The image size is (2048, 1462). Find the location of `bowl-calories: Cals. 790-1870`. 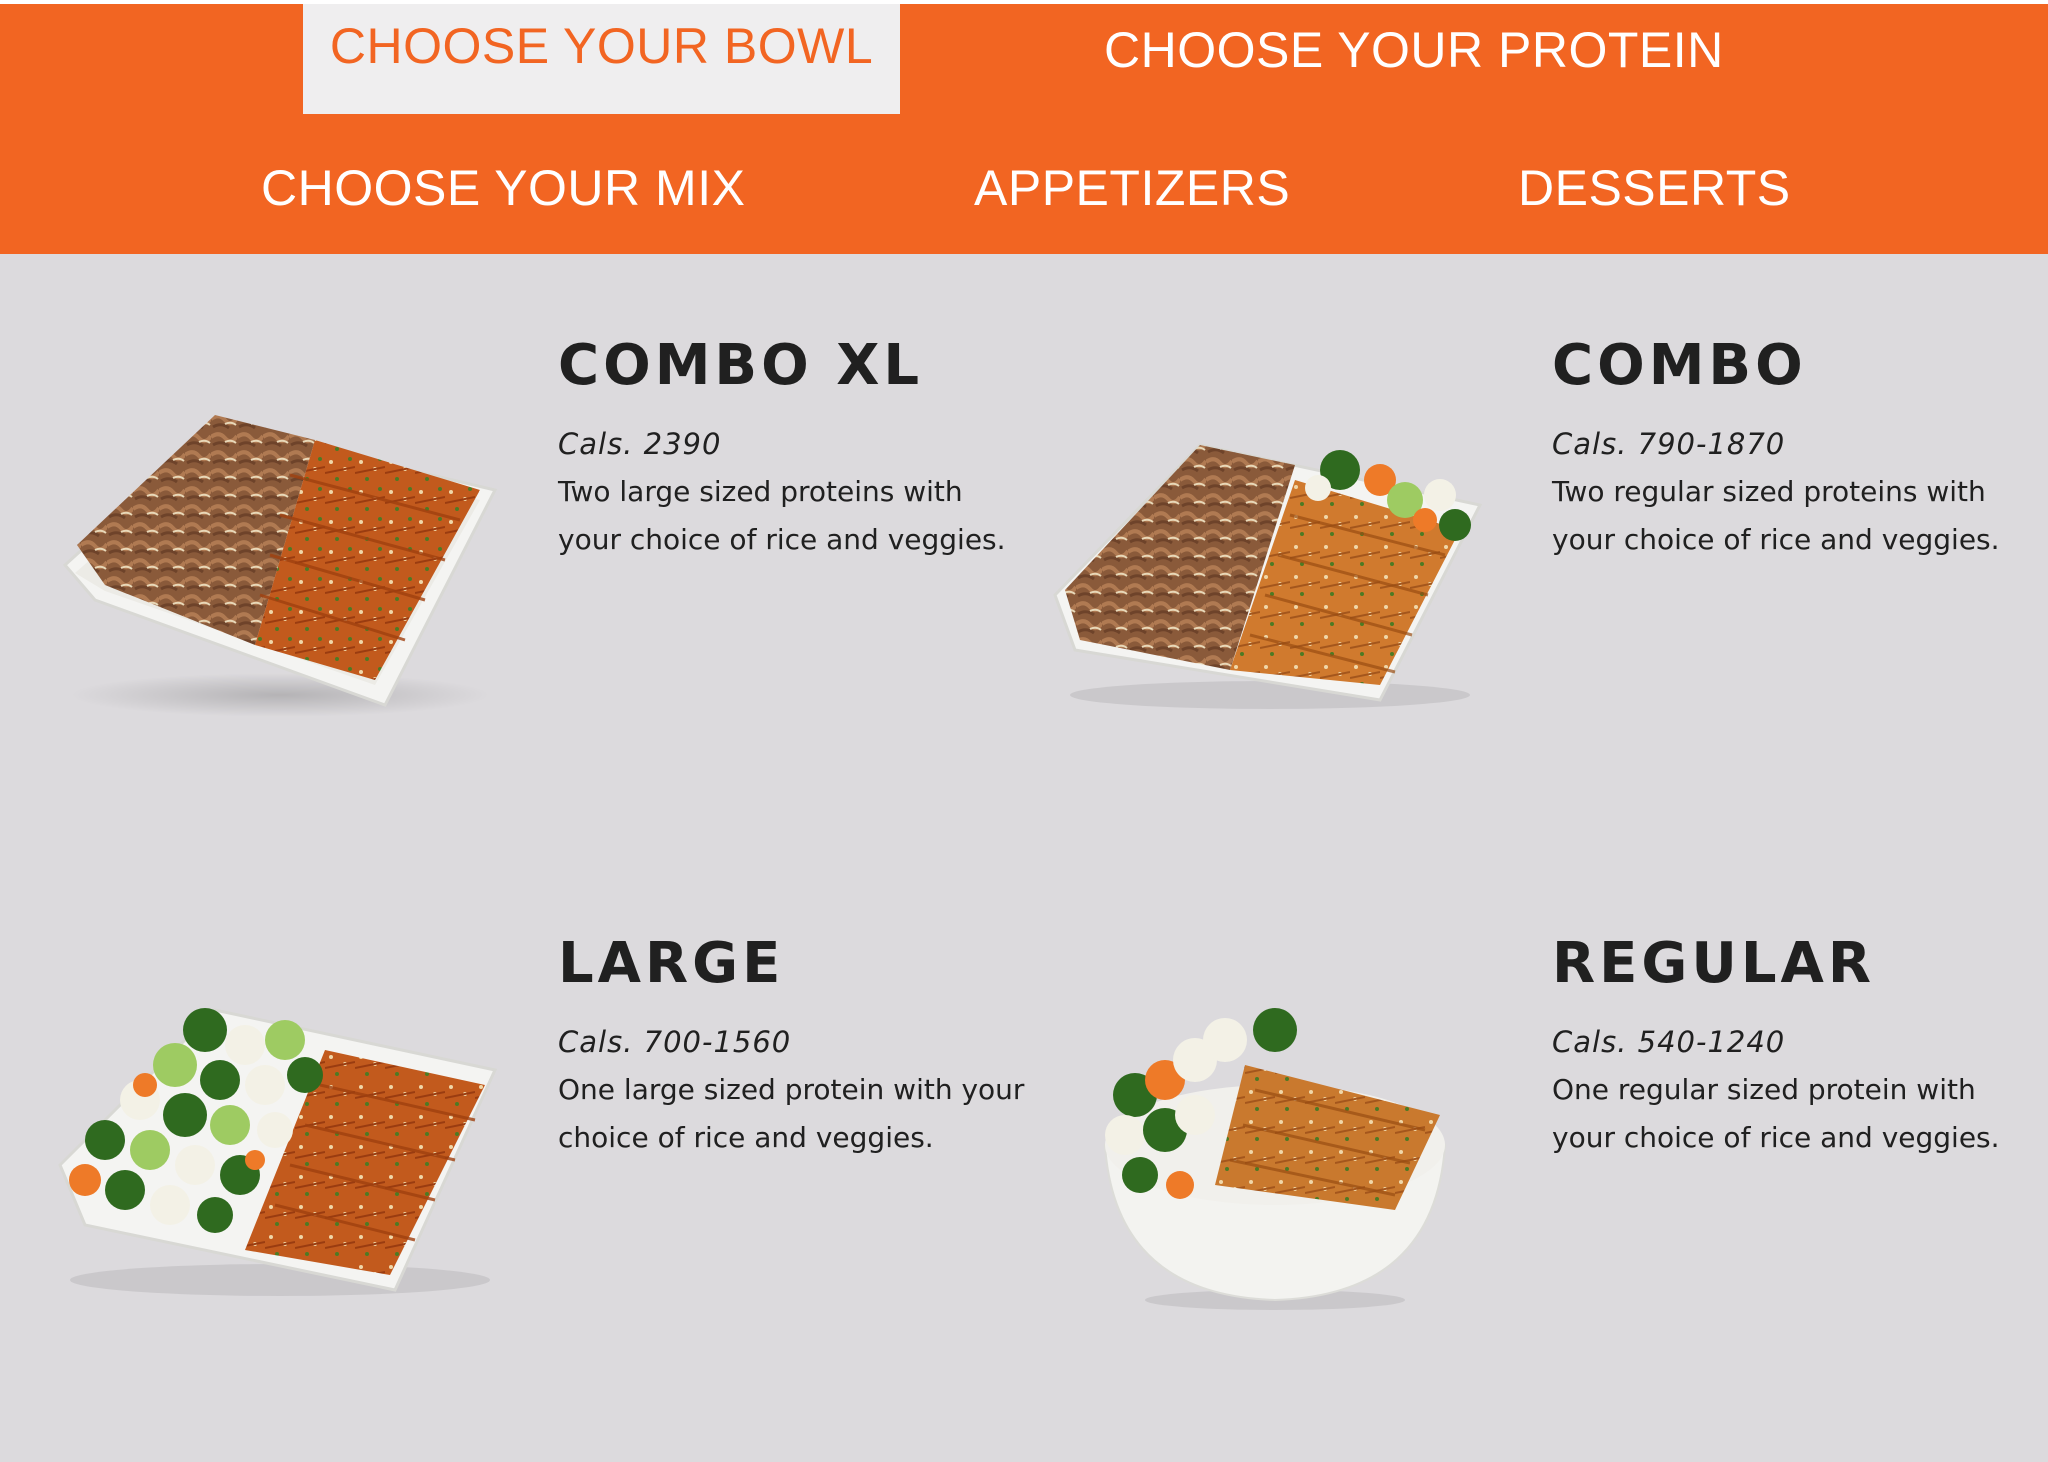

bowl-calories: Cals. 790-1870 is located at coordinates (1669, 444).